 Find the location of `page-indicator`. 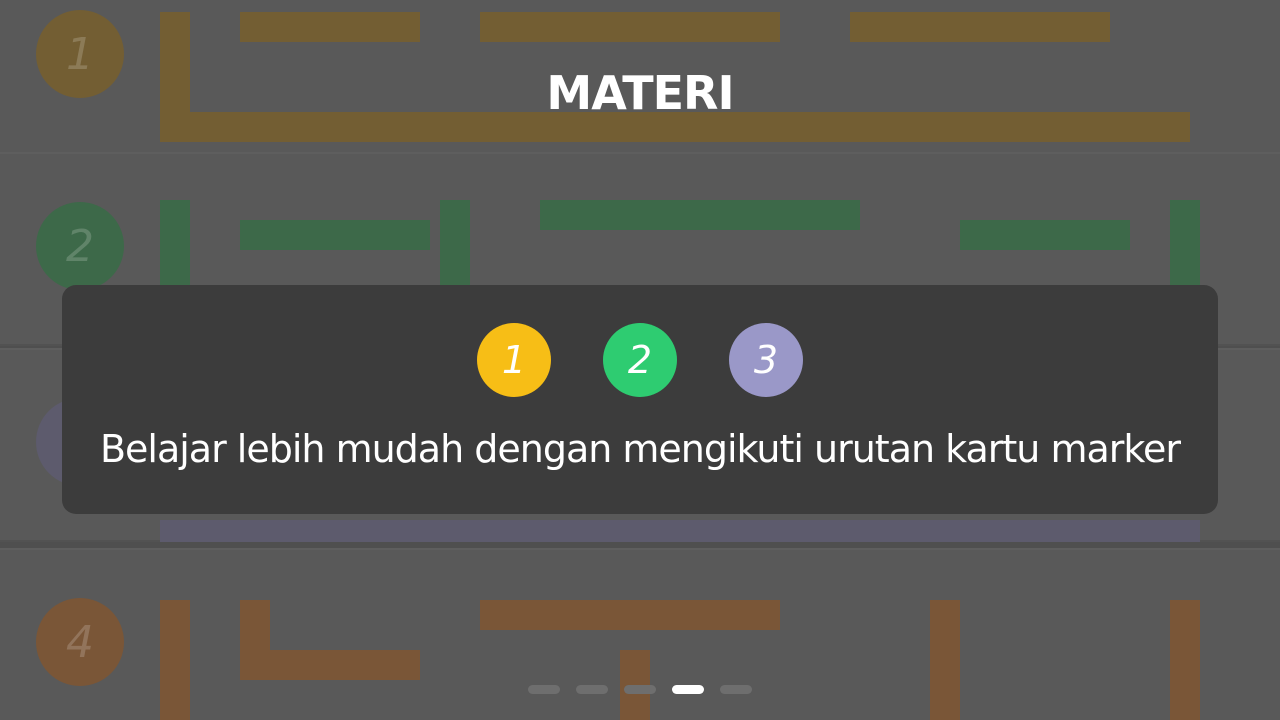

page-indicator is located at coordinates (640, 689).